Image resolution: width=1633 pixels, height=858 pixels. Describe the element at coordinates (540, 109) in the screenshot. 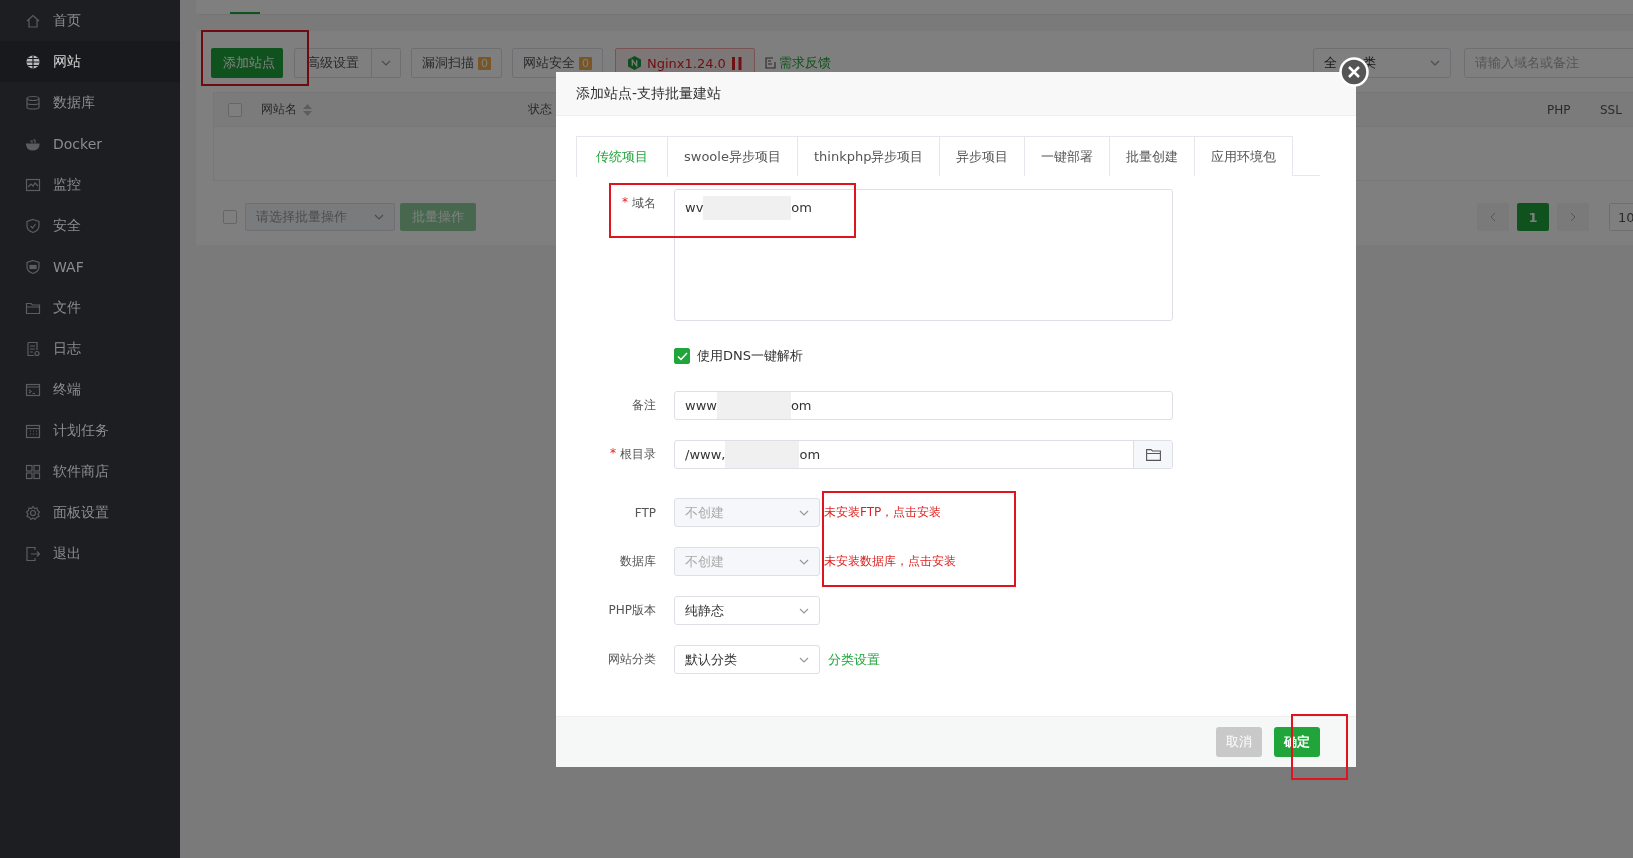

I see `column-header: 状态` at that location.